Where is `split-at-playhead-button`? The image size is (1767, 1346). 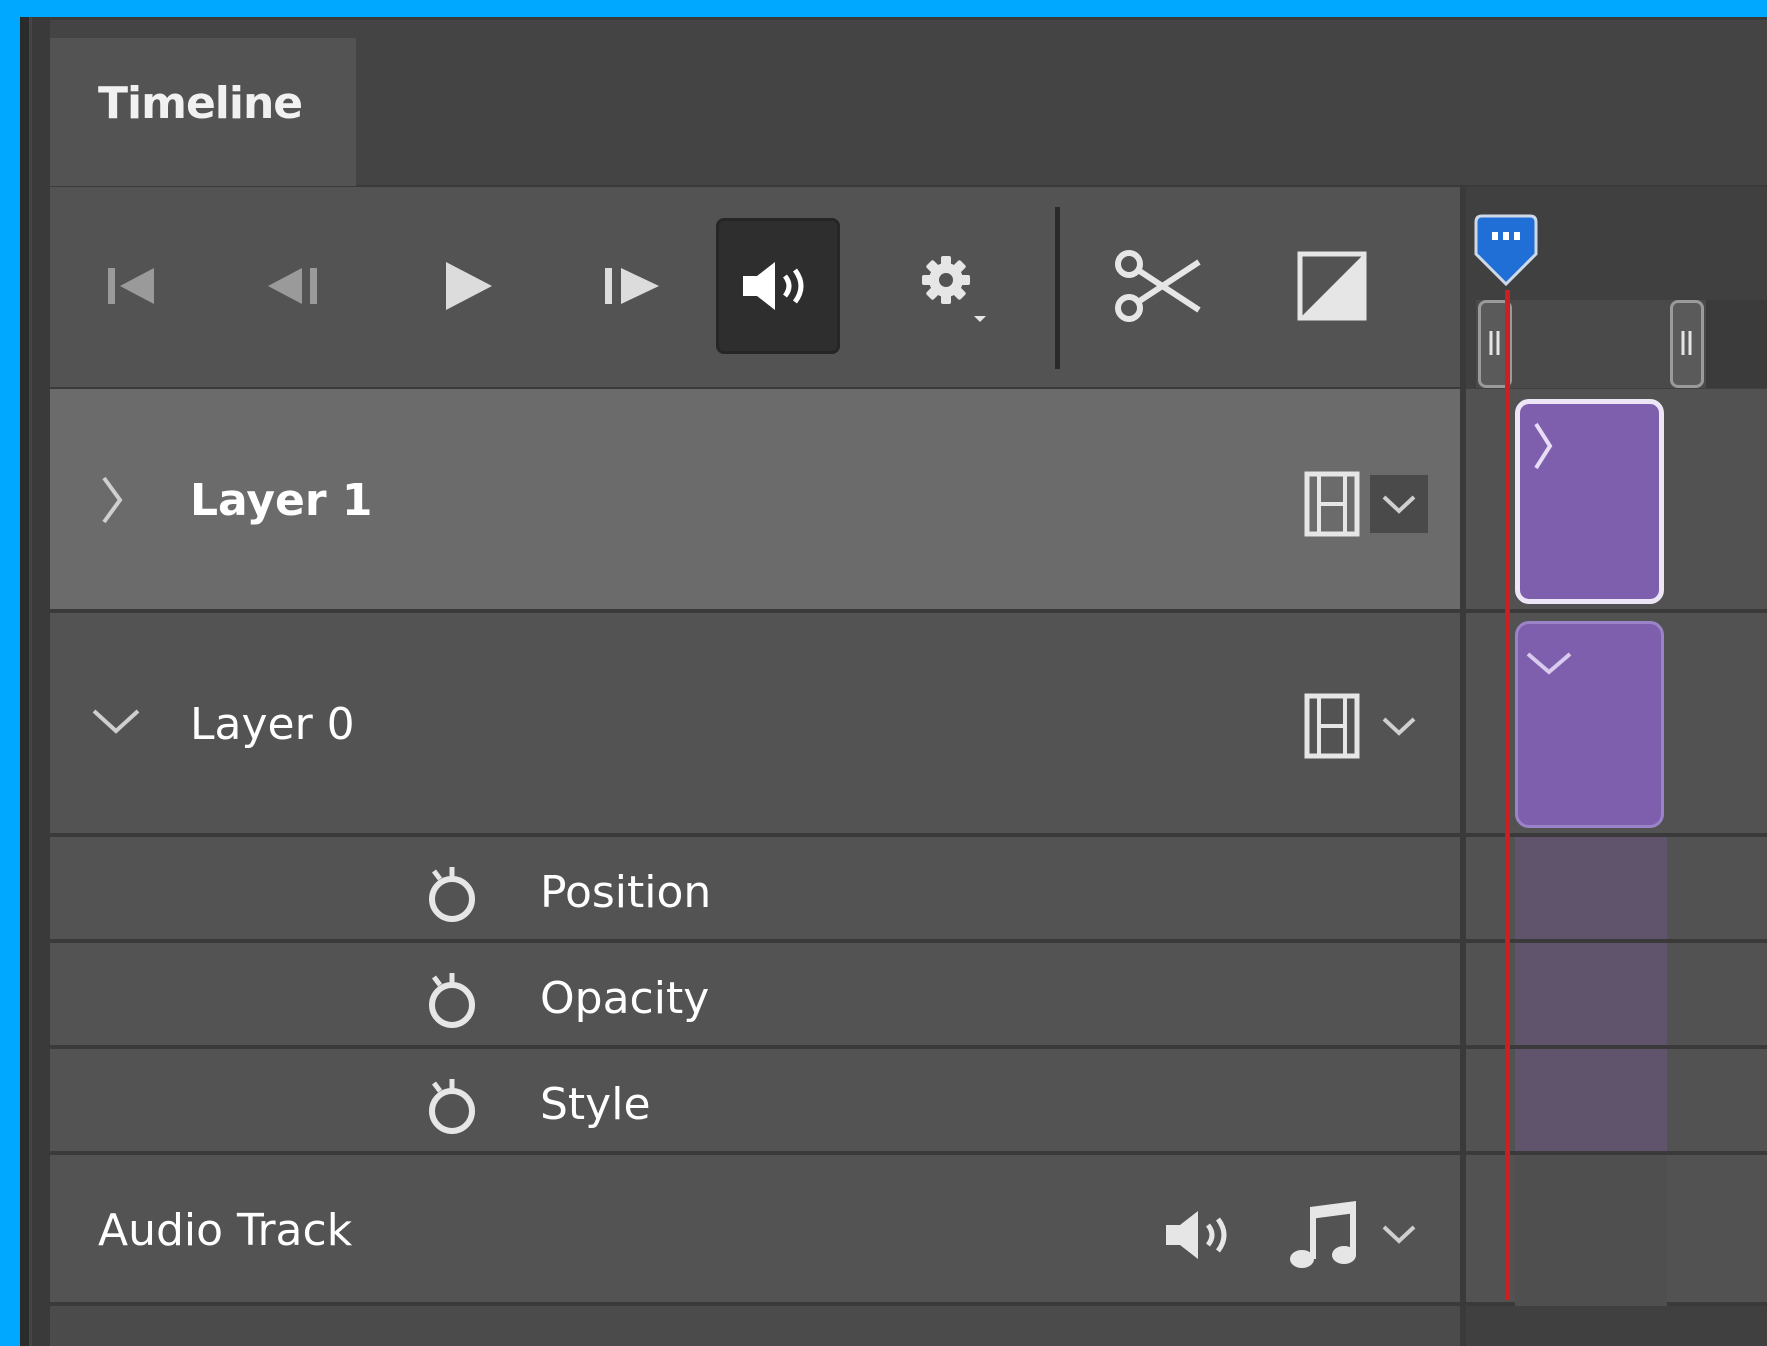
split-at-playhead-button is located at coordinates (1158, 286).